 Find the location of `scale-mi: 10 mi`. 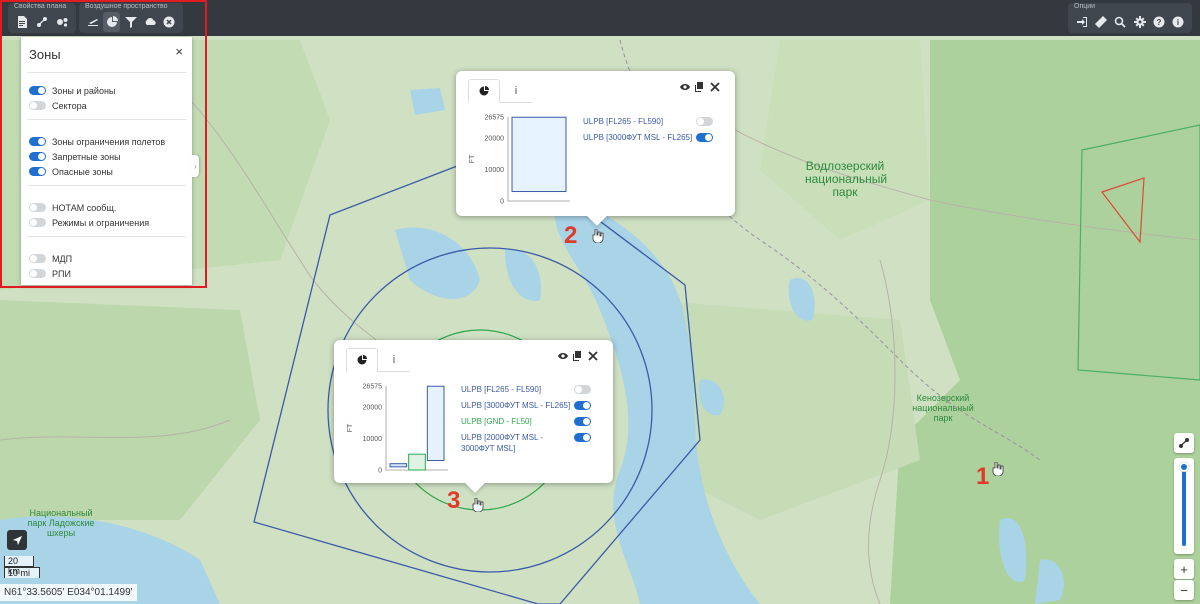

scale-mi: 10 mi is located at coordinates (22, 572).